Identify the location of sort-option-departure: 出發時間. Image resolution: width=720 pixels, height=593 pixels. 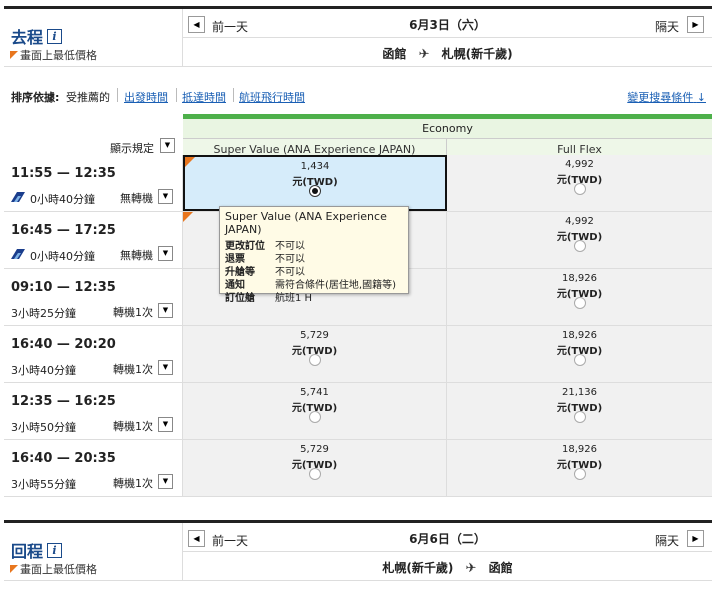
(146, 97).